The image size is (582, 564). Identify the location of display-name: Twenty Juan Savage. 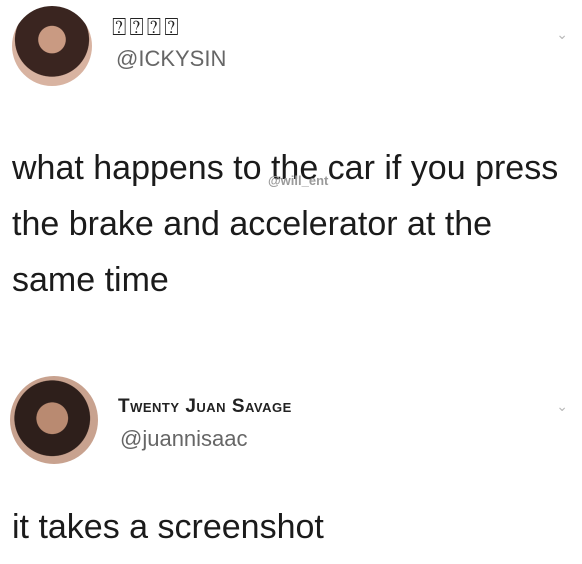
(205, 407).